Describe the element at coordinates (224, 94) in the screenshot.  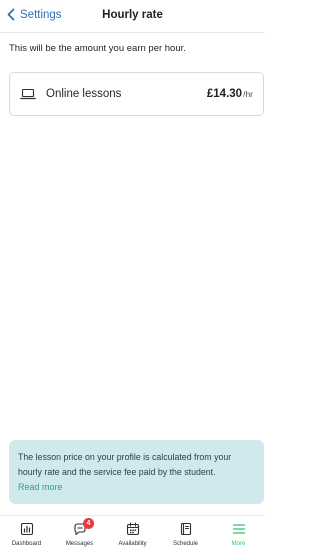
I see `rate-price: £14.30` at that location.